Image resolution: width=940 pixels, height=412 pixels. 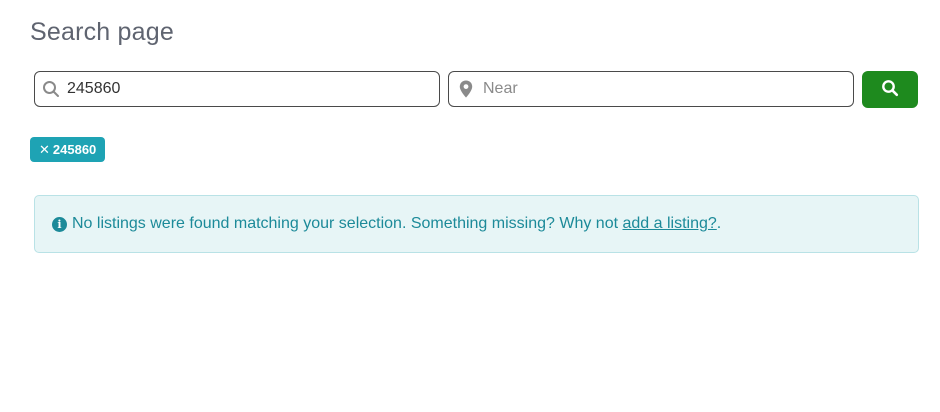 I want to click on info-circle-icon: i, so click(x=59, y=224).